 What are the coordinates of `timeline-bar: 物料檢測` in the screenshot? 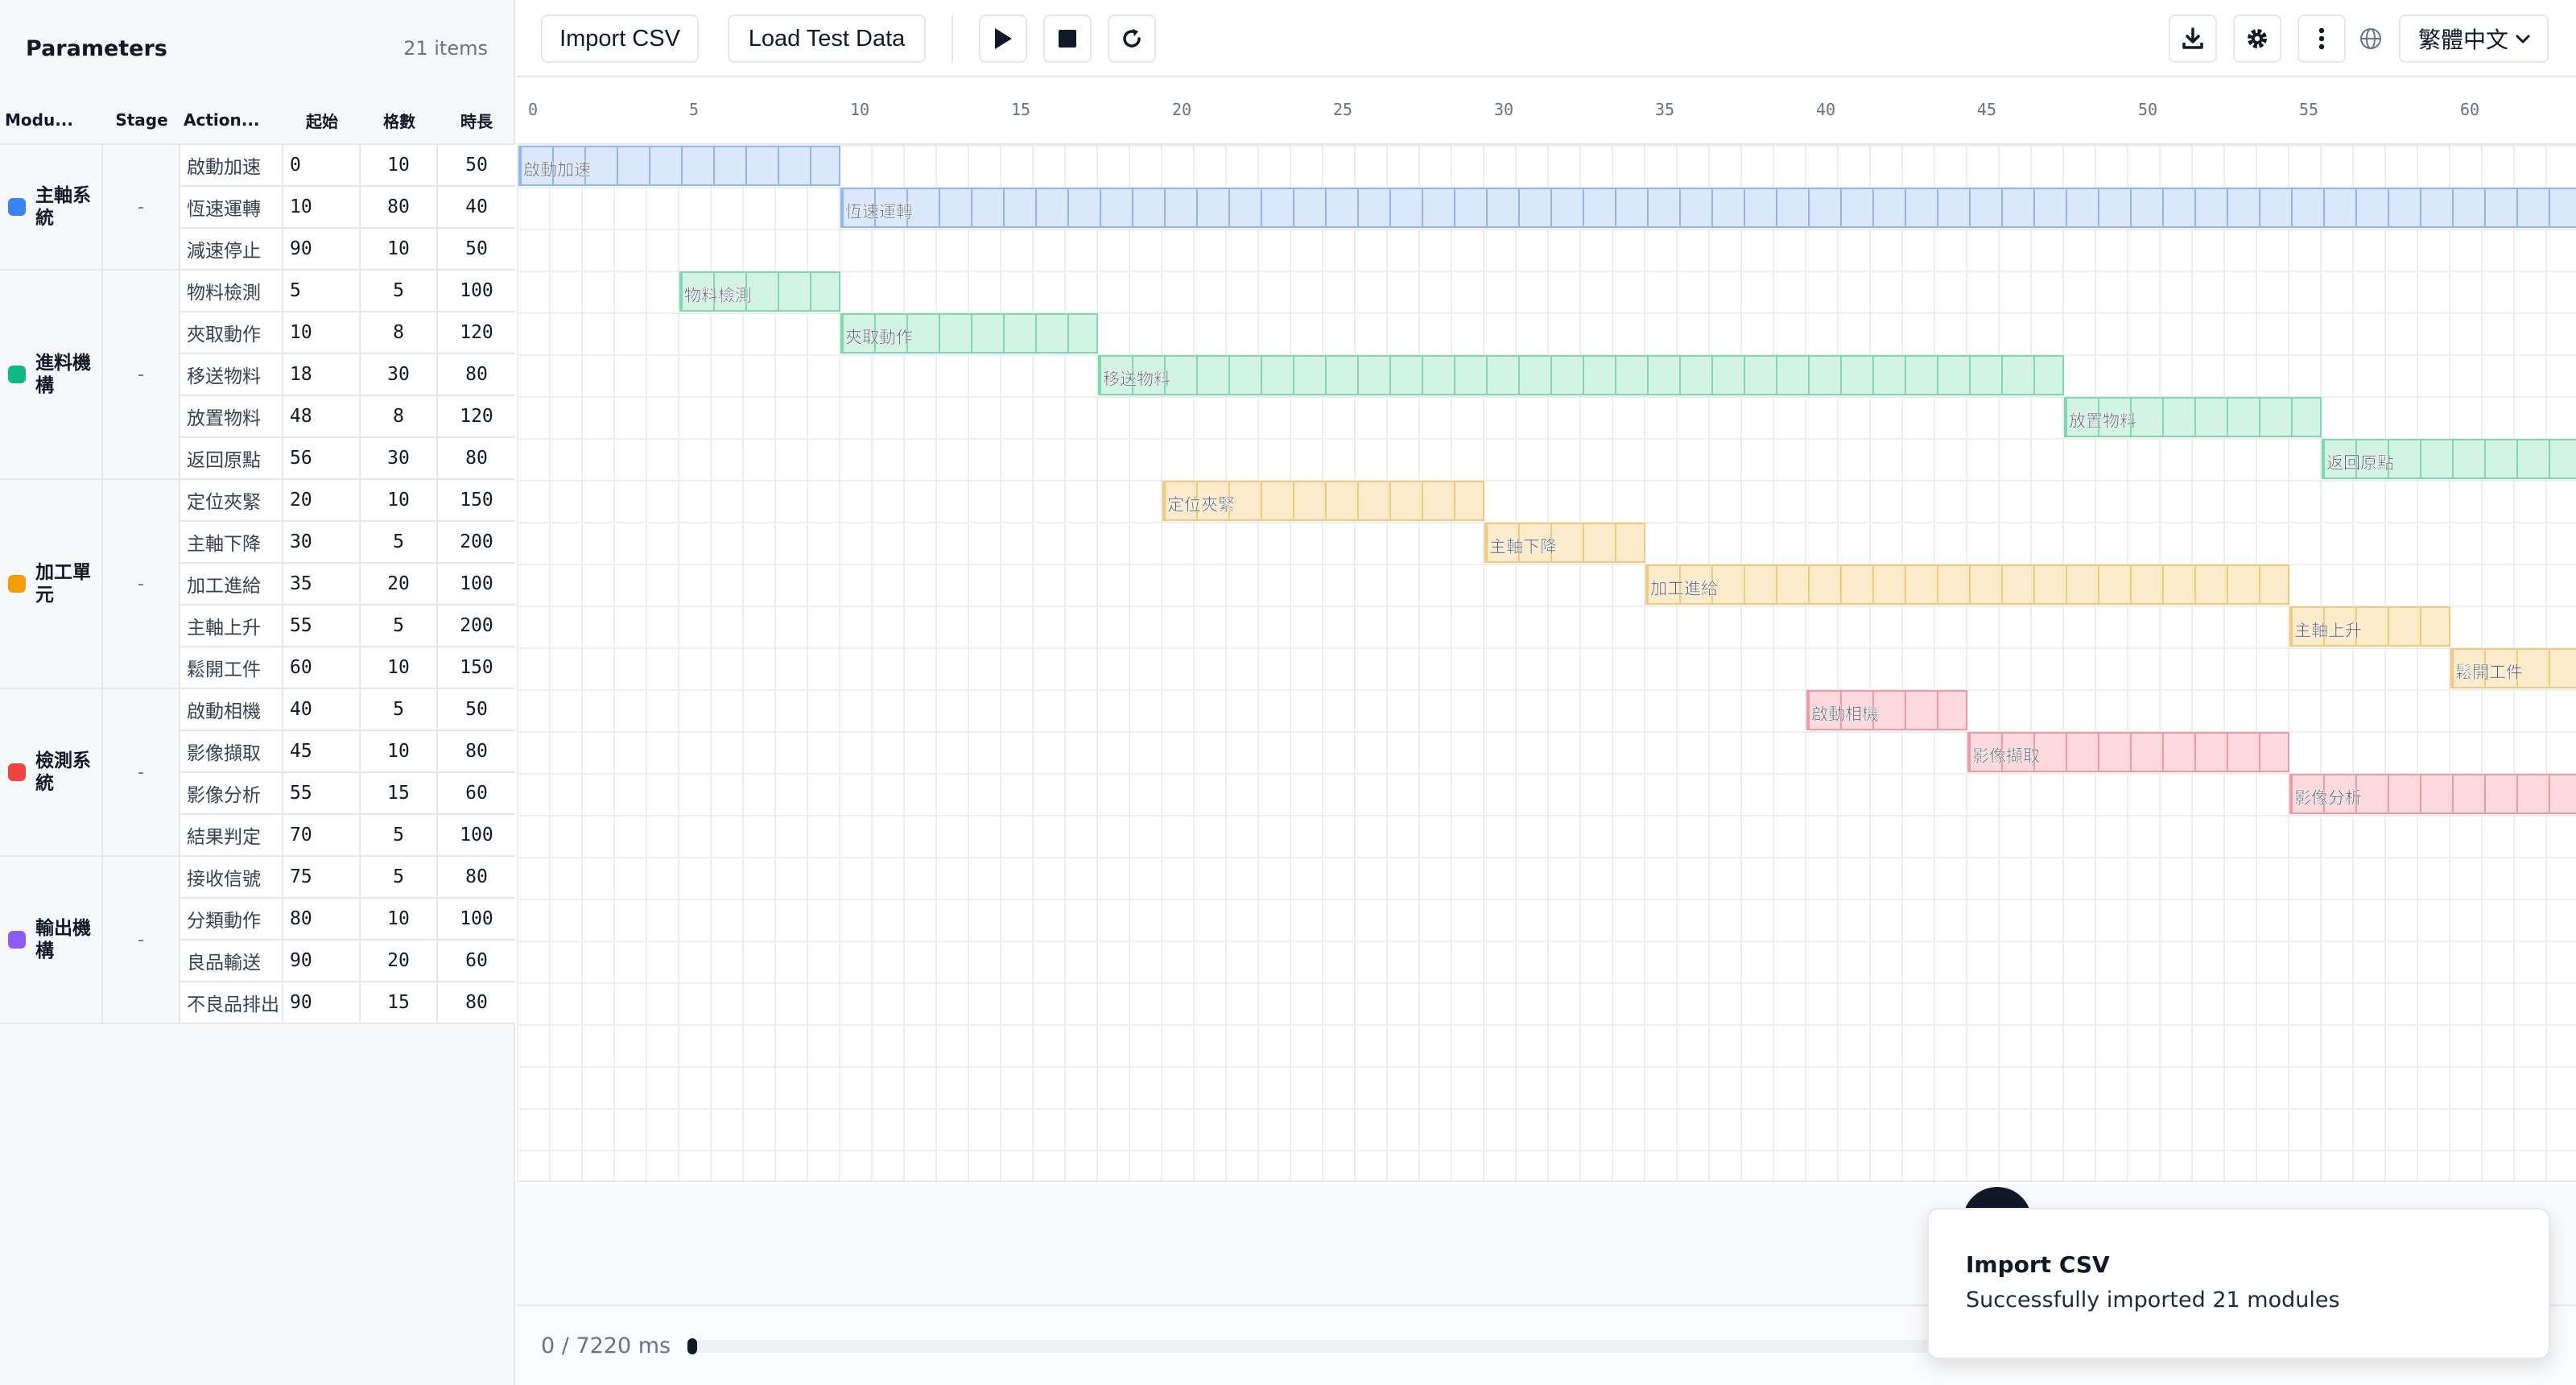 It's located at (759, 291).